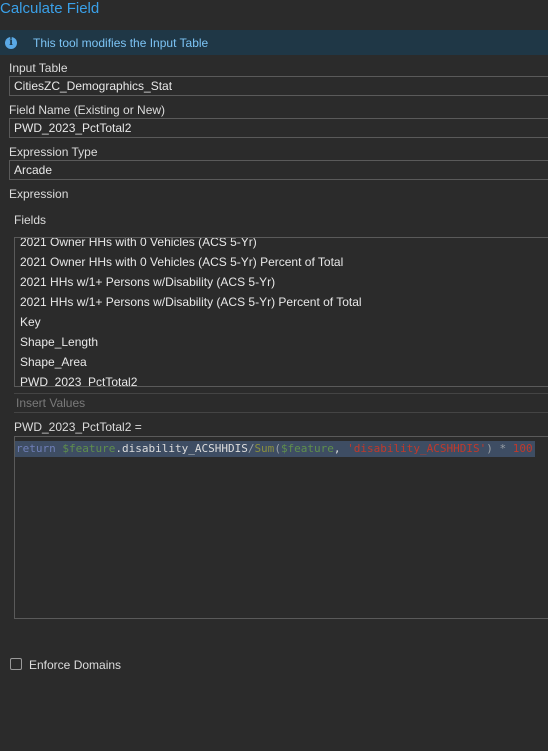 The image size is (548, 751). I want to click on code-paren: (, so click(277, 448).